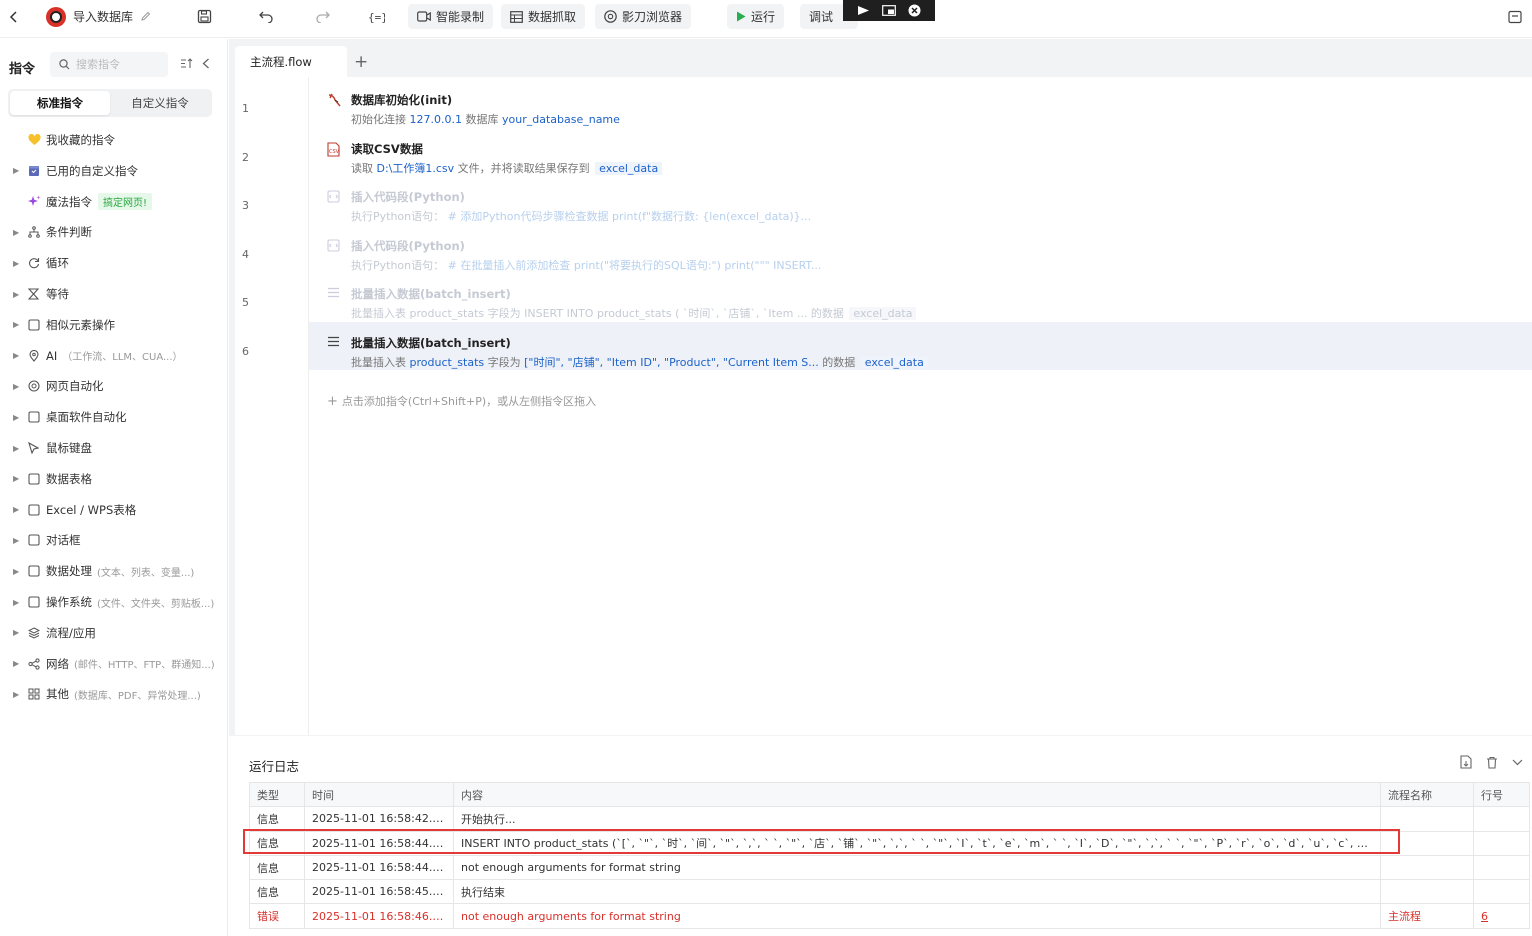 The image size is (1532, 936). I want to click on step-title: 批量插入数据(batch_insert), so click(431, 343).